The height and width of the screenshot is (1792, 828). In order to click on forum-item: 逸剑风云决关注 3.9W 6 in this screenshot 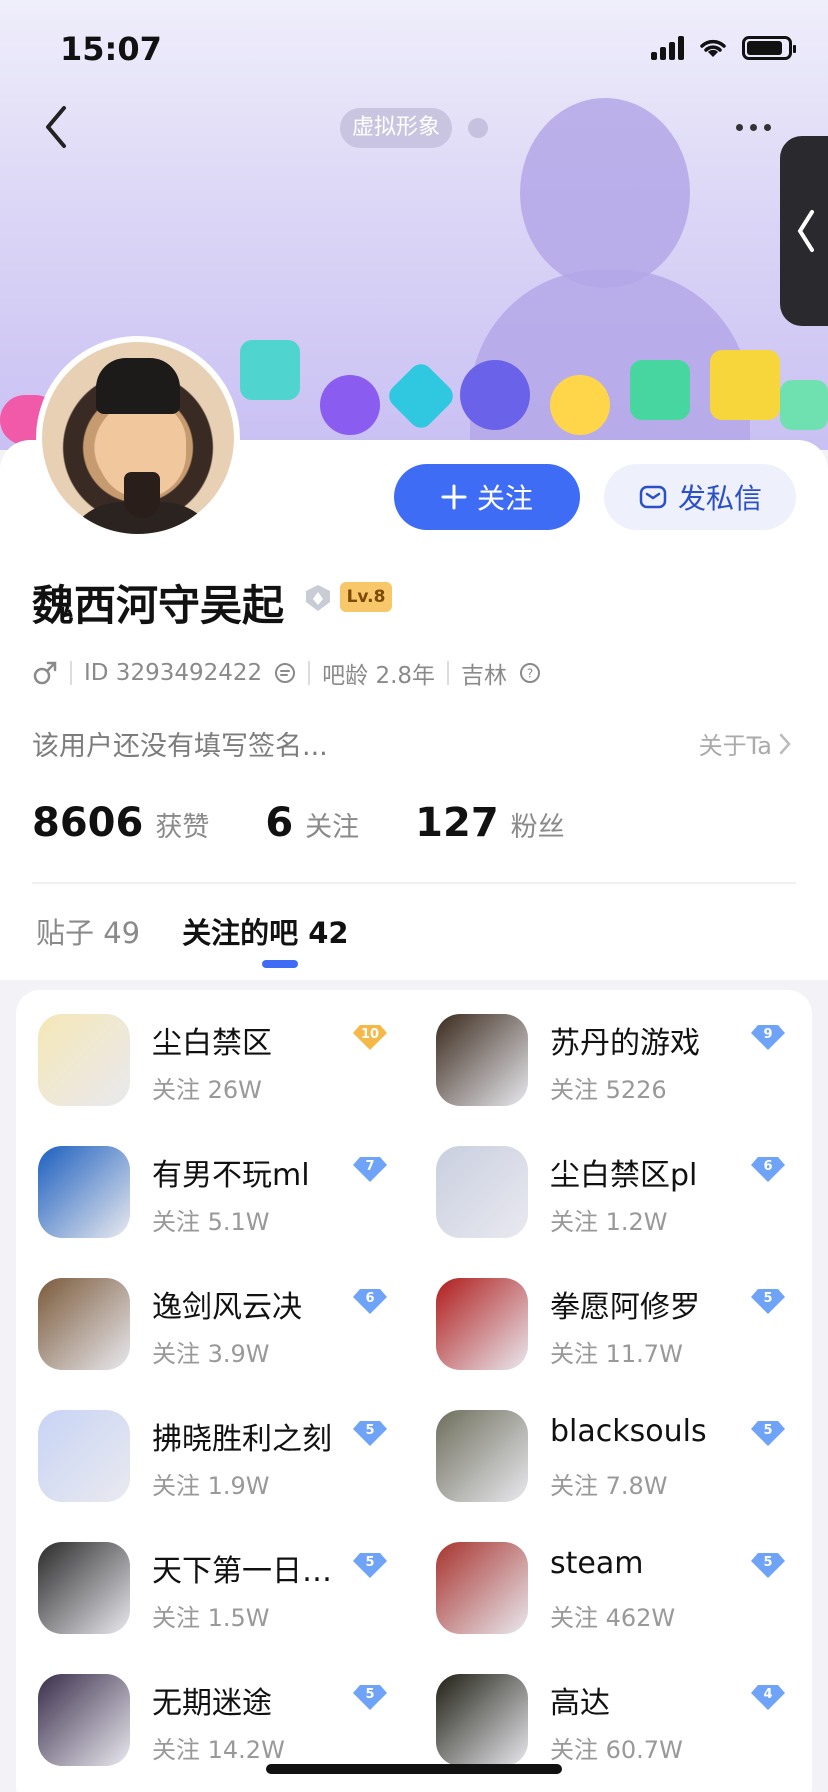, I will do `click(215, 1326)`.